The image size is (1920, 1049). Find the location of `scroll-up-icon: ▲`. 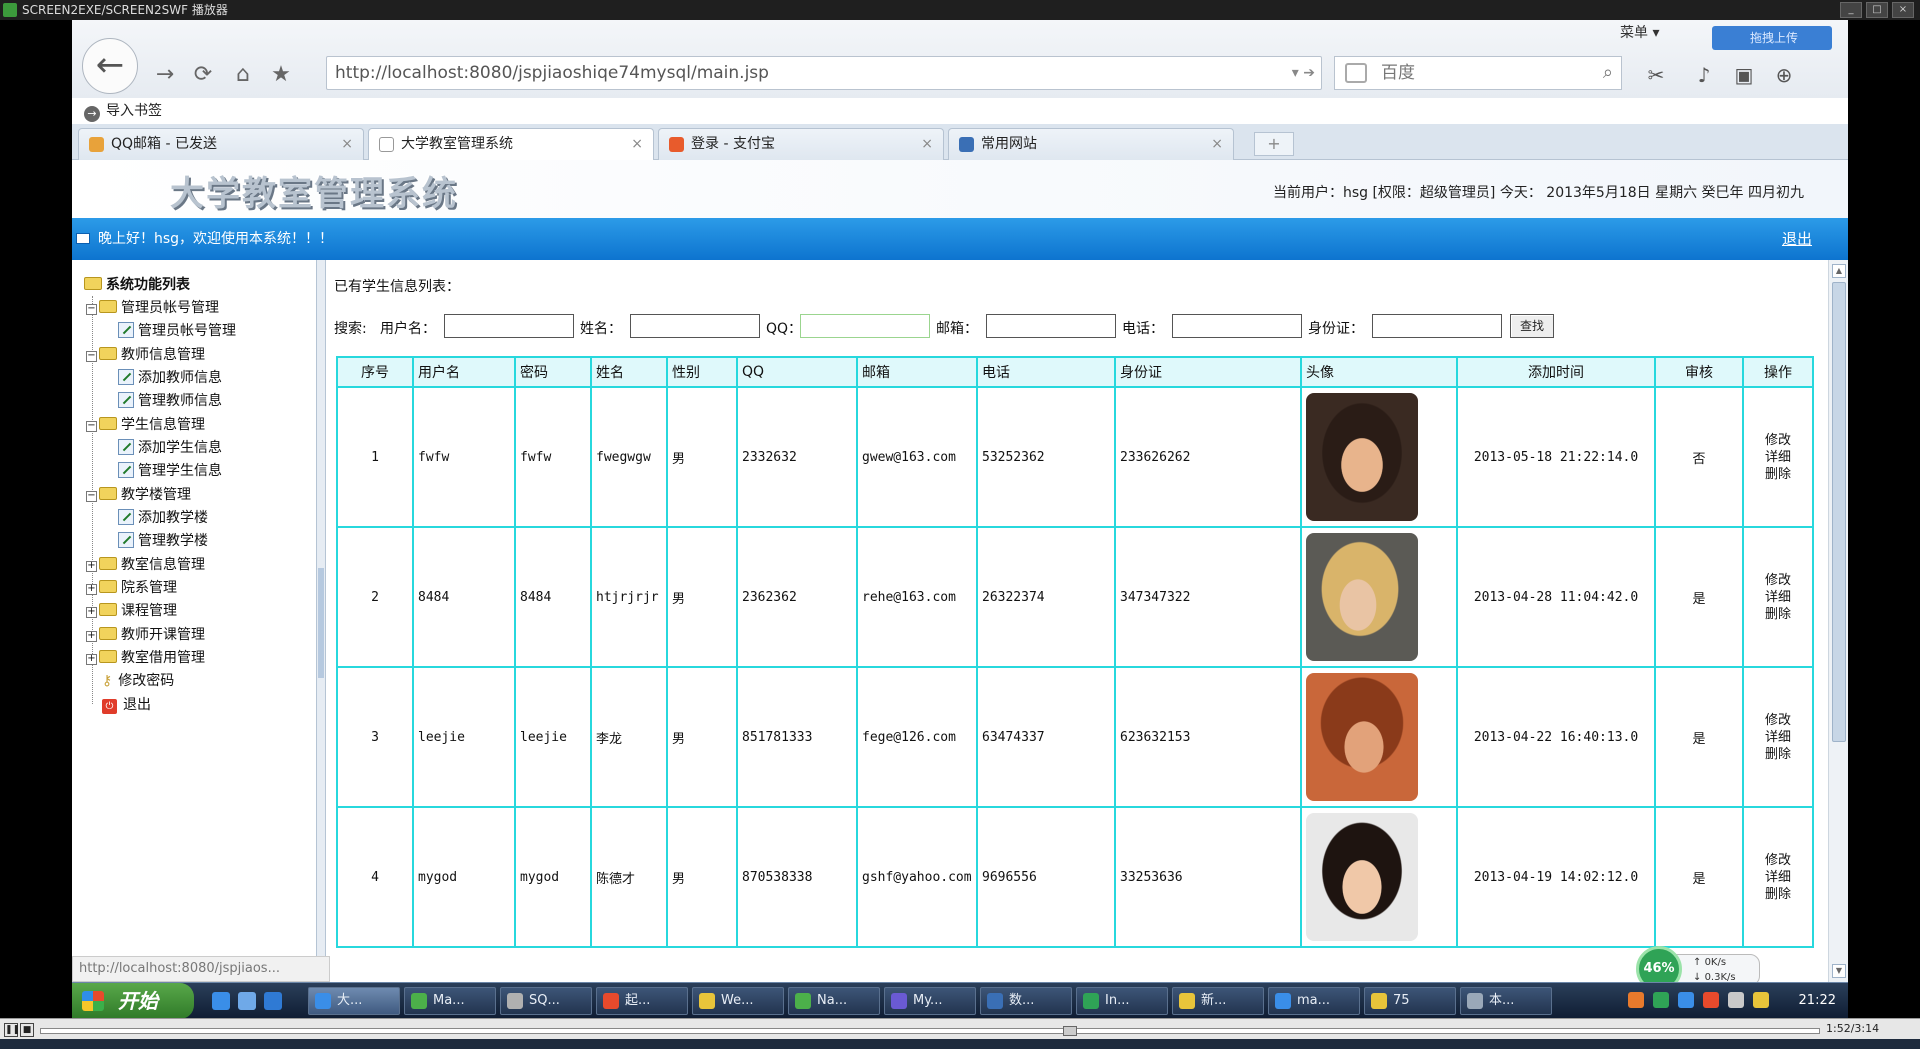

scroll-up-icon: ▲ is located at coordinates (1839, 271).